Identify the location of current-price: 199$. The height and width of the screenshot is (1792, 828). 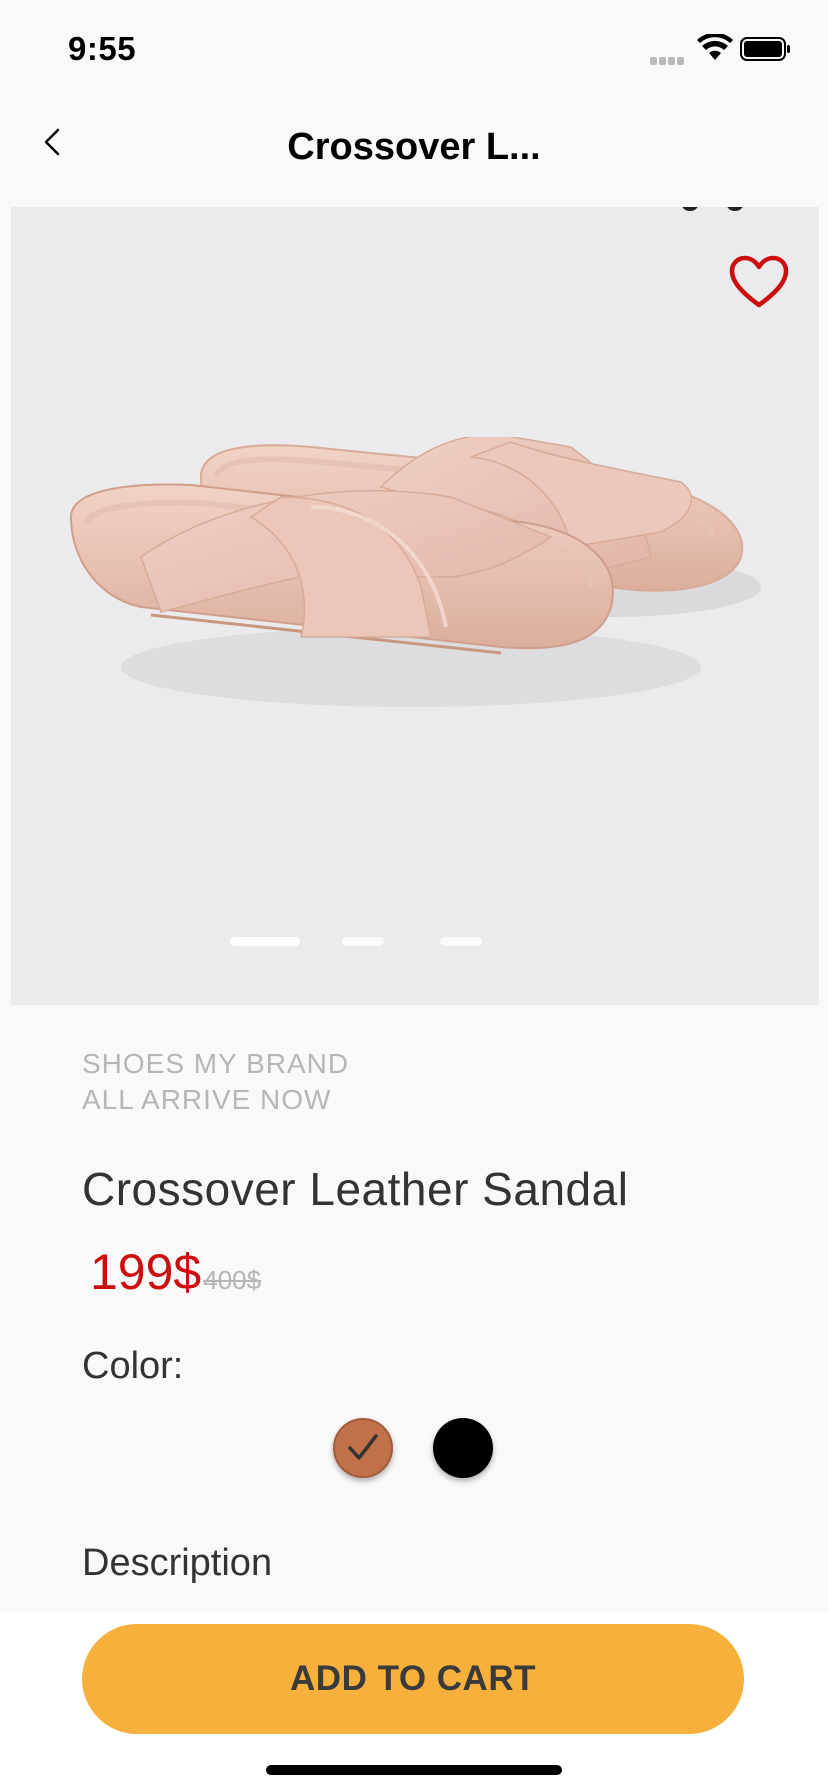
(146, 1272).